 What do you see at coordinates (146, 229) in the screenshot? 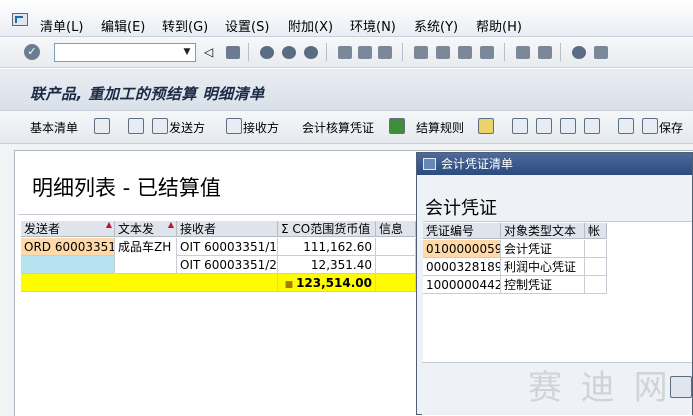
I see `column-header-text: 文本发 ▲` at bounding box center [146, 229].